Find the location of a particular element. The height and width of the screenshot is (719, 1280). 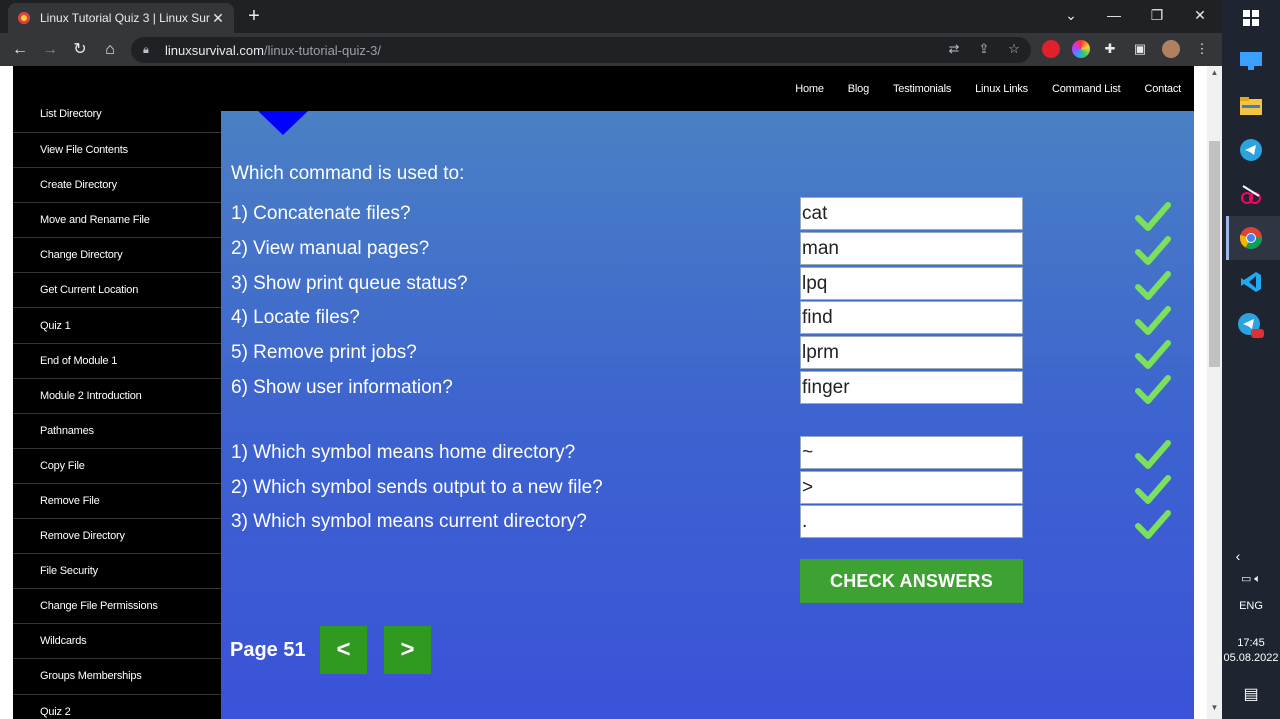

show-hidden-icons-chevron-icon: ‹ is located at coordinates (1238, 556).